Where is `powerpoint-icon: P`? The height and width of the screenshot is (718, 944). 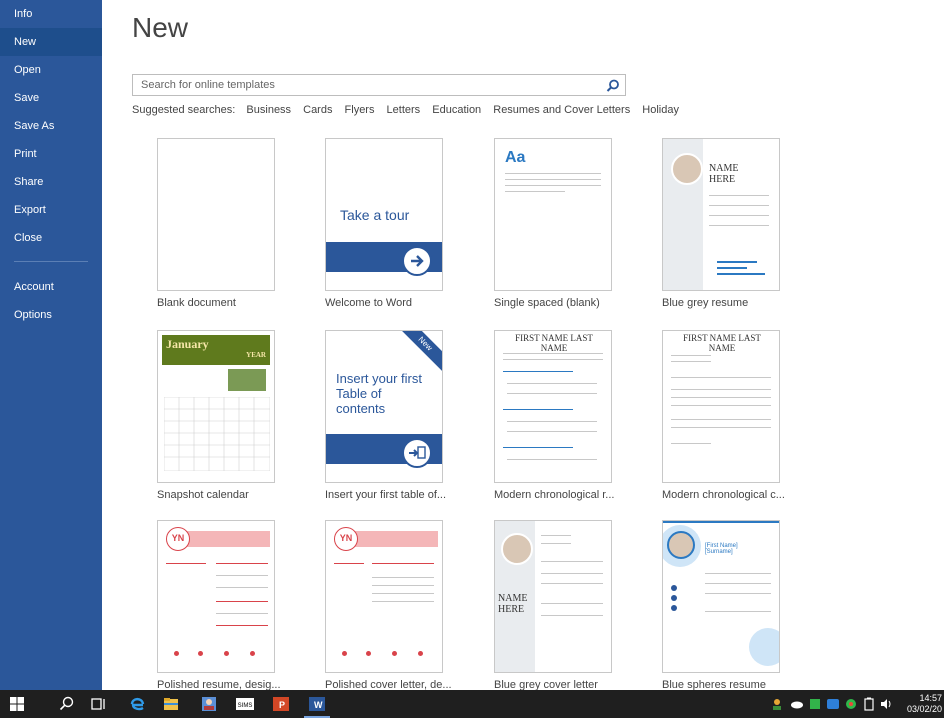 powerpoint-icon: P is located at coordinates (281, 704).